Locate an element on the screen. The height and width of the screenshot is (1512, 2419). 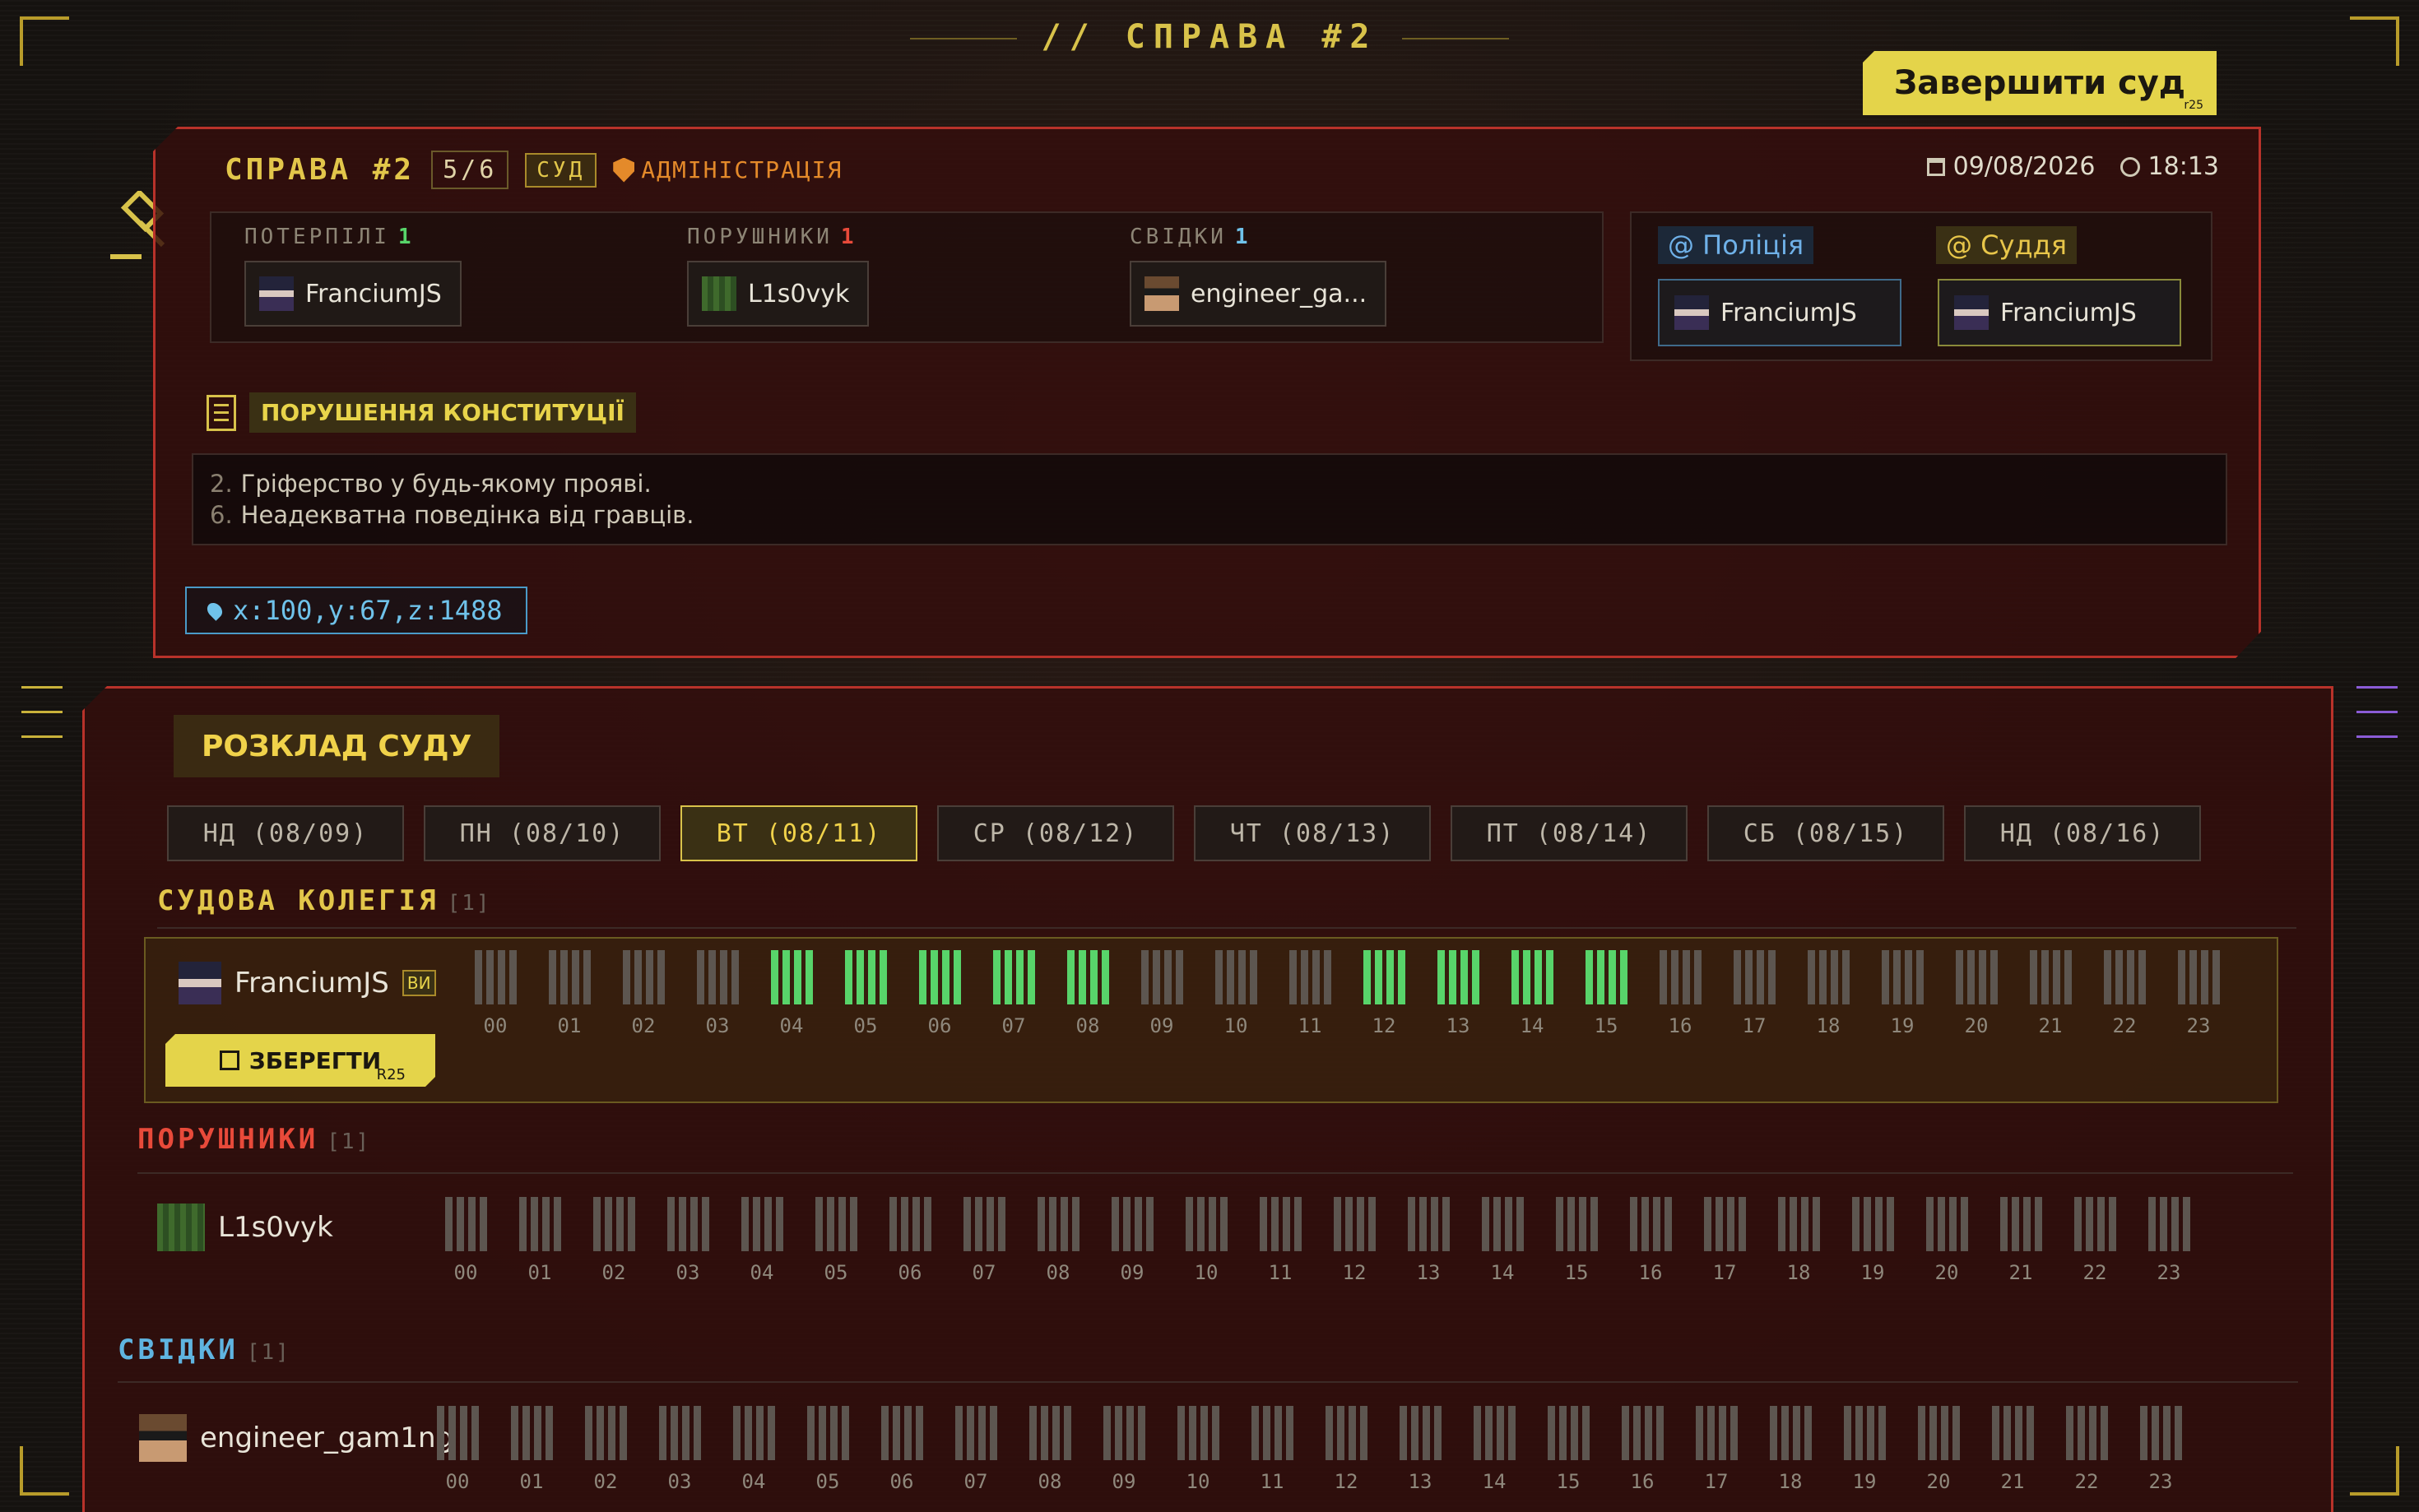
hour-slot: 05 is located at coordinates (828, 1449).